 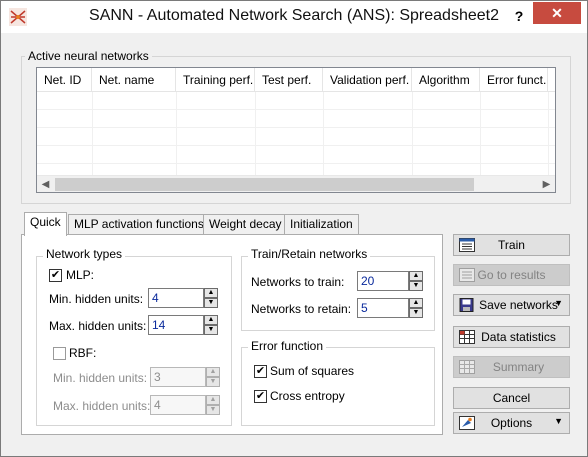 I want to click on column-header-validation-perf: Validation perf., so click(x=367, y=79).